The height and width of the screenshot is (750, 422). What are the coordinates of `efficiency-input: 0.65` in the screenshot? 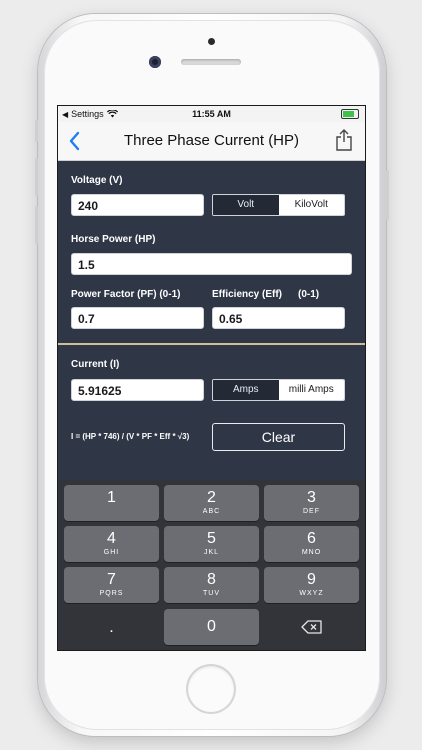 It's located at (278, 318).